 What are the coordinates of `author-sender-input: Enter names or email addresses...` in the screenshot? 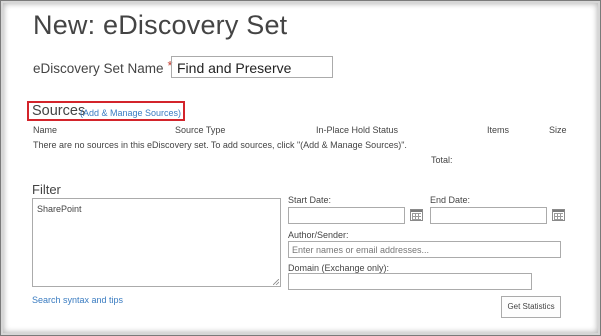 It's located at (424, 249).